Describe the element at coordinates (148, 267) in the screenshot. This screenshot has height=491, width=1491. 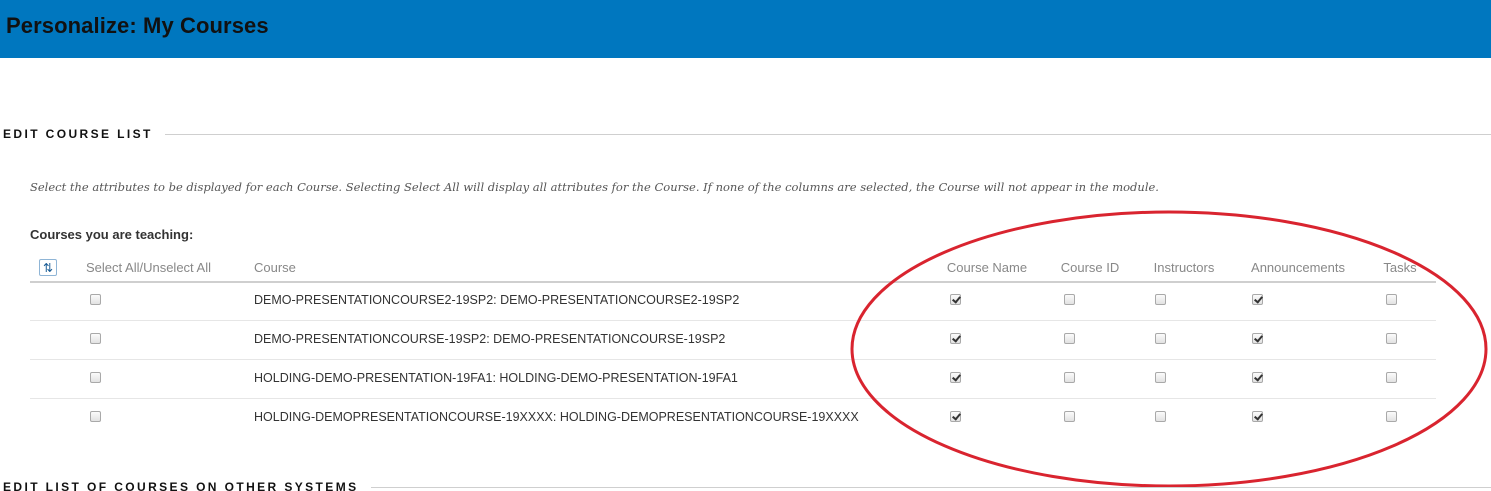
I see `column-header-select-all: Select All/Unselect All` at that location.